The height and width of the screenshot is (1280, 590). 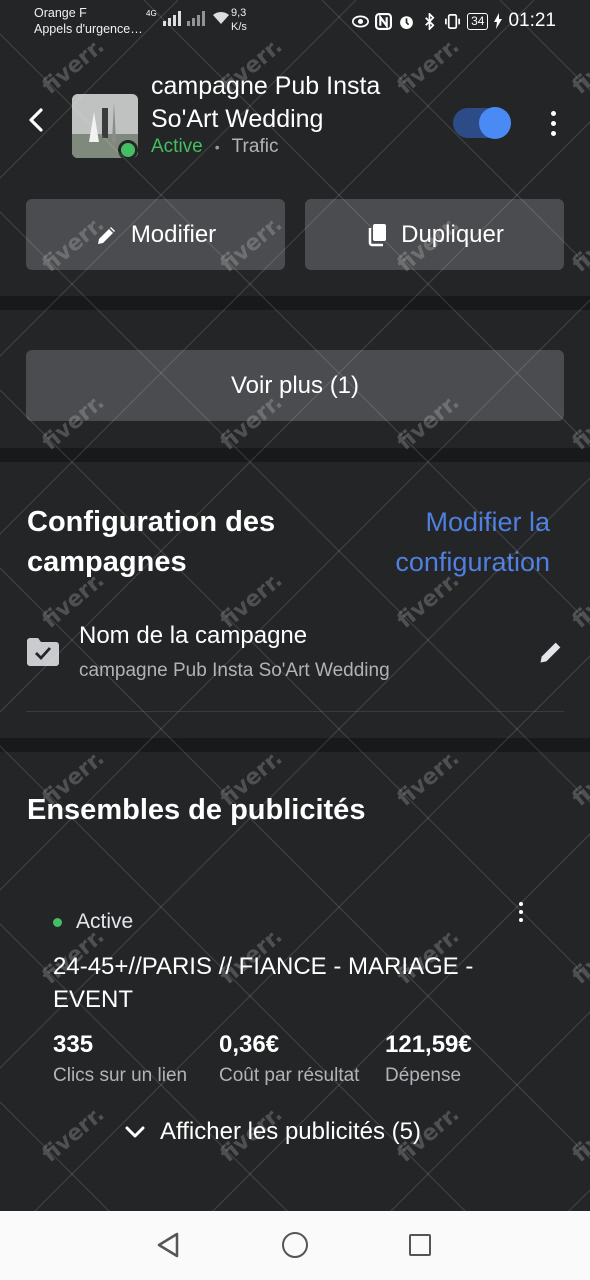 What do you see at coordinates (239, 13) in the screenshot?
I see `speed-value: 9,3` at bounding box center [239, 13].